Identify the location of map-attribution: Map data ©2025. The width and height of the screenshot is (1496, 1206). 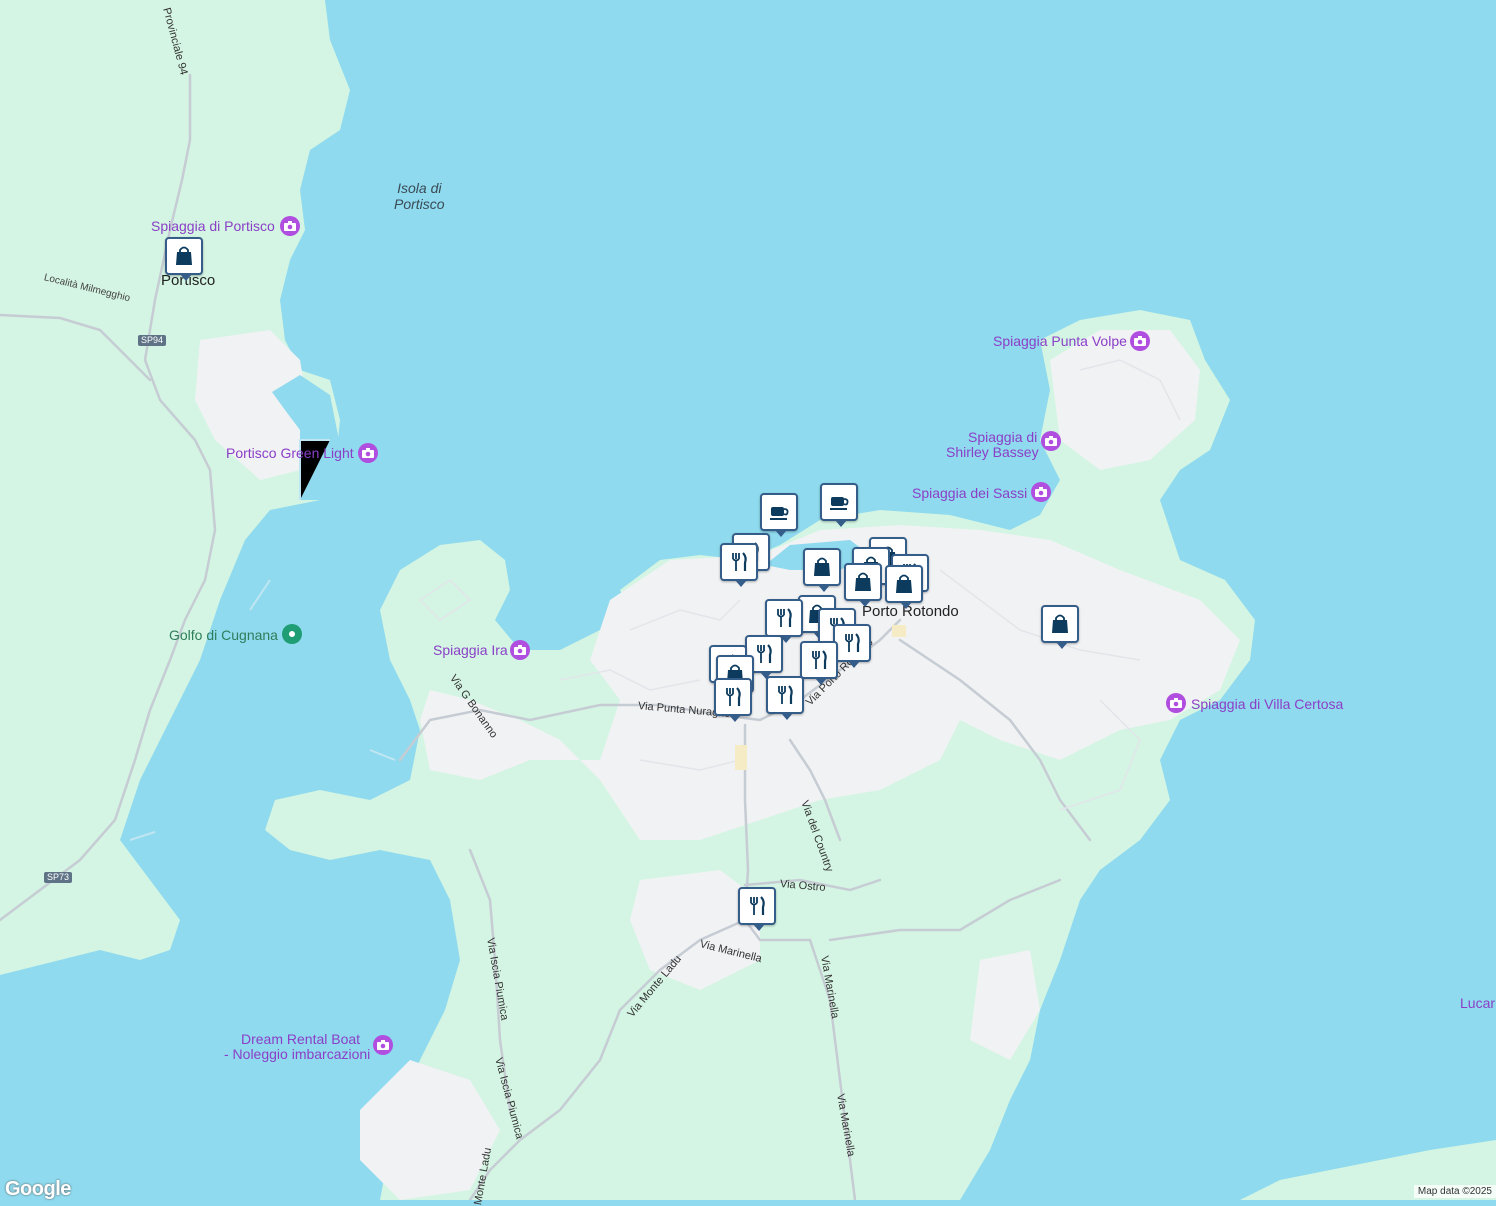
(1454, 1191).